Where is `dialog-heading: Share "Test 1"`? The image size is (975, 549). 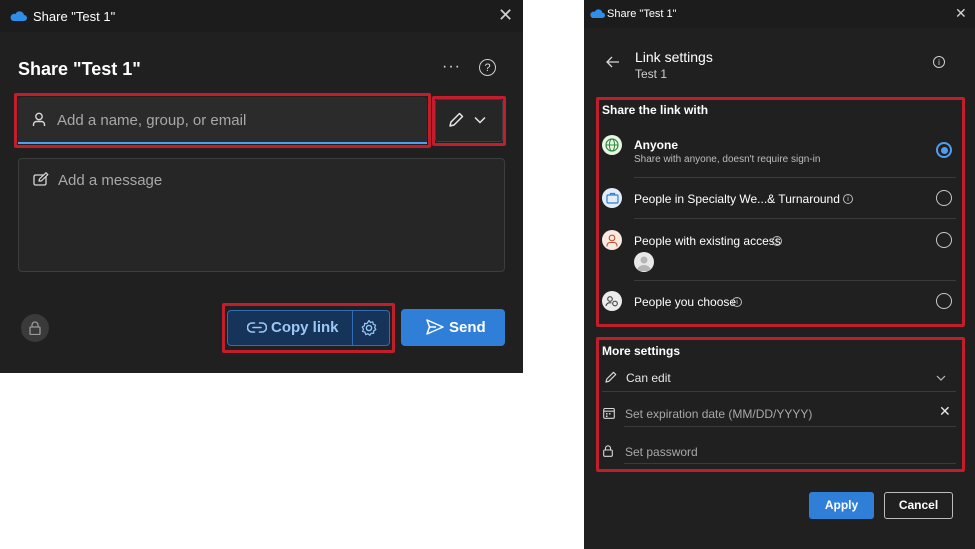
dialog-heading: Share "Test 1" is located at coordinates (79, 69).